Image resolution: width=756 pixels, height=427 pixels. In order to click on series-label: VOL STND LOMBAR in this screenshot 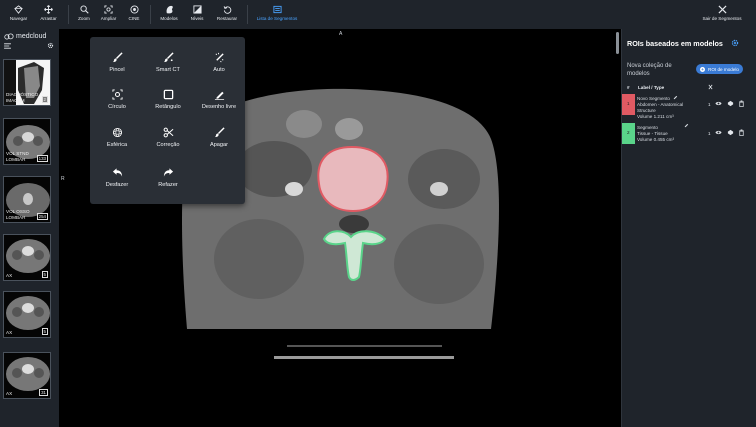, I will do `click(17, 156)`.